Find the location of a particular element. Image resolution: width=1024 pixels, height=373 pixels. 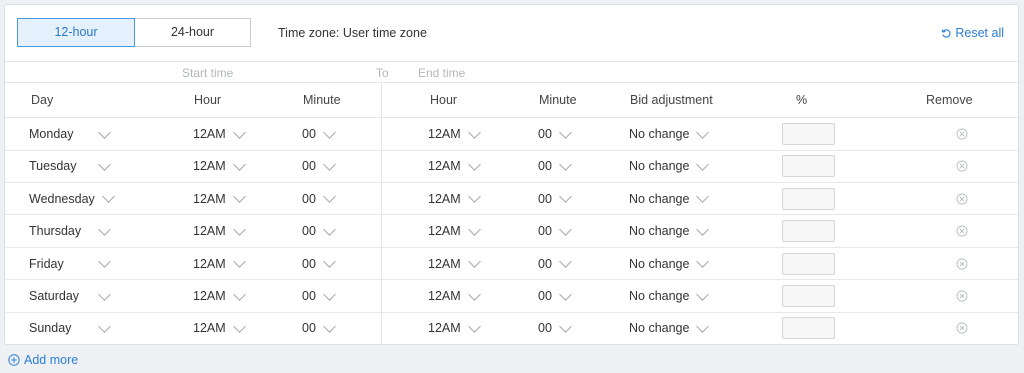

reset-all-link: Reset all is located at coordinates (972, 33).